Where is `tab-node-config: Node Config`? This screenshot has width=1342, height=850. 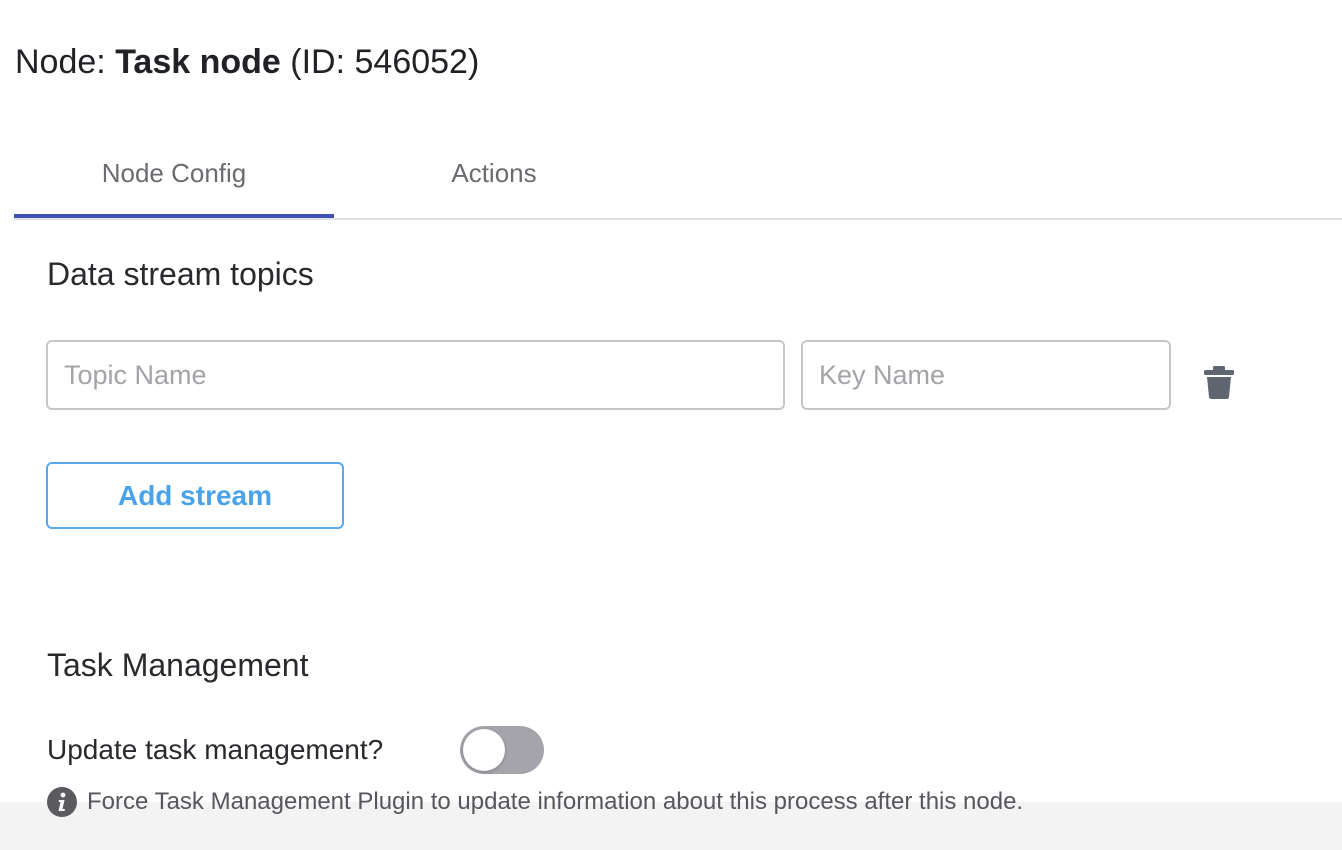 tab-node-config: Node Config is located at coordinates (174, 174).